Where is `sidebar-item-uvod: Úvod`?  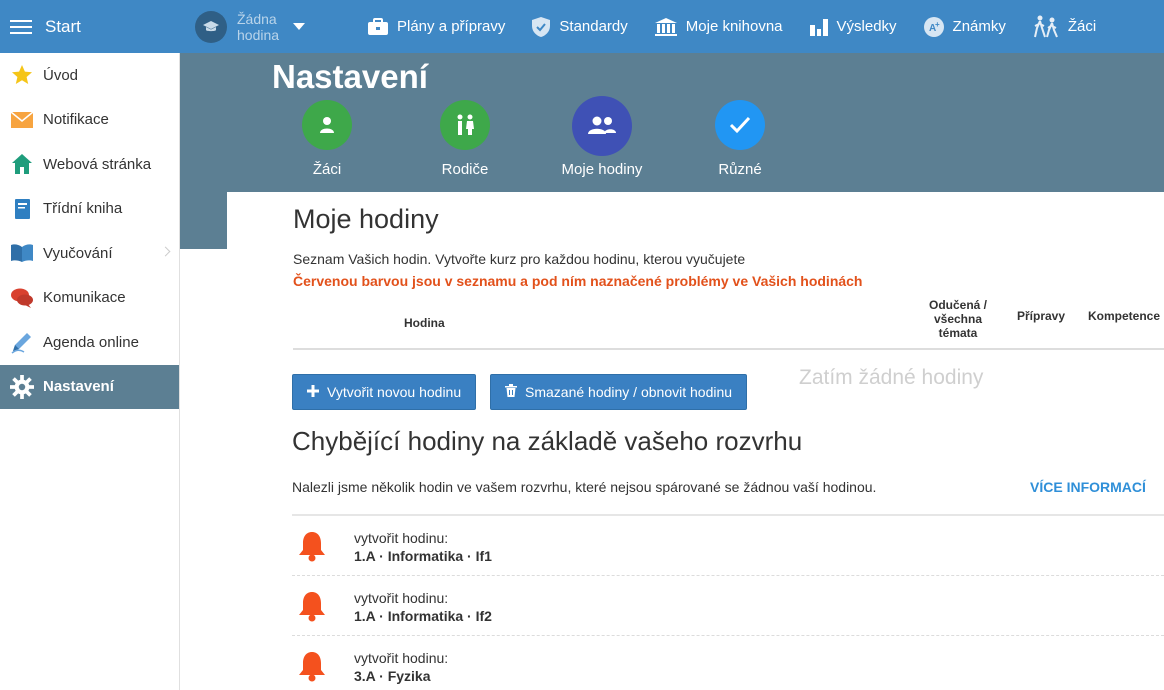 sidebar-item-uvod: Úvod is located at coordinates (89, 75).